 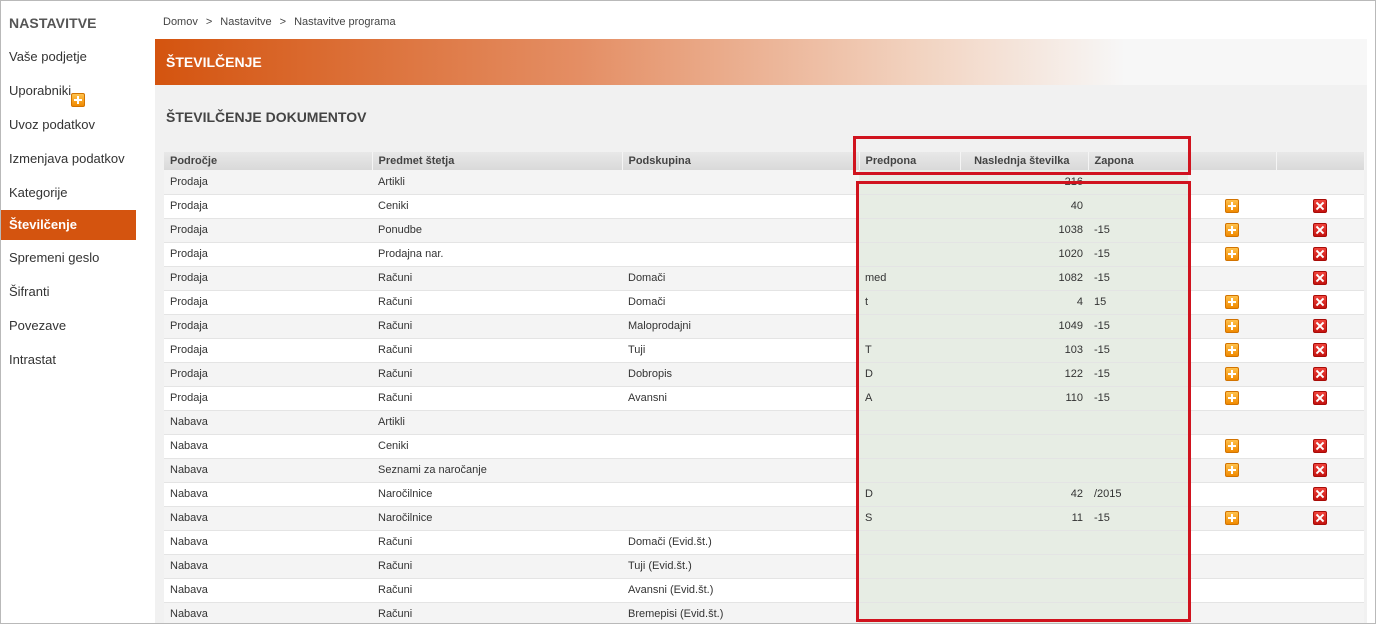 I want to click on sidebar-item-categories: Kategorije, so click(x=68, y=193).